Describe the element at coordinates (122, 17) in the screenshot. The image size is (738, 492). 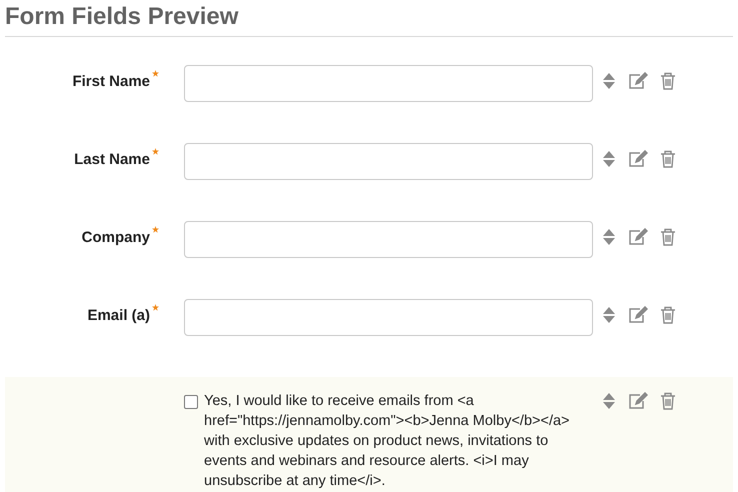
I see `page-title: Form Fields Preview` at that location.